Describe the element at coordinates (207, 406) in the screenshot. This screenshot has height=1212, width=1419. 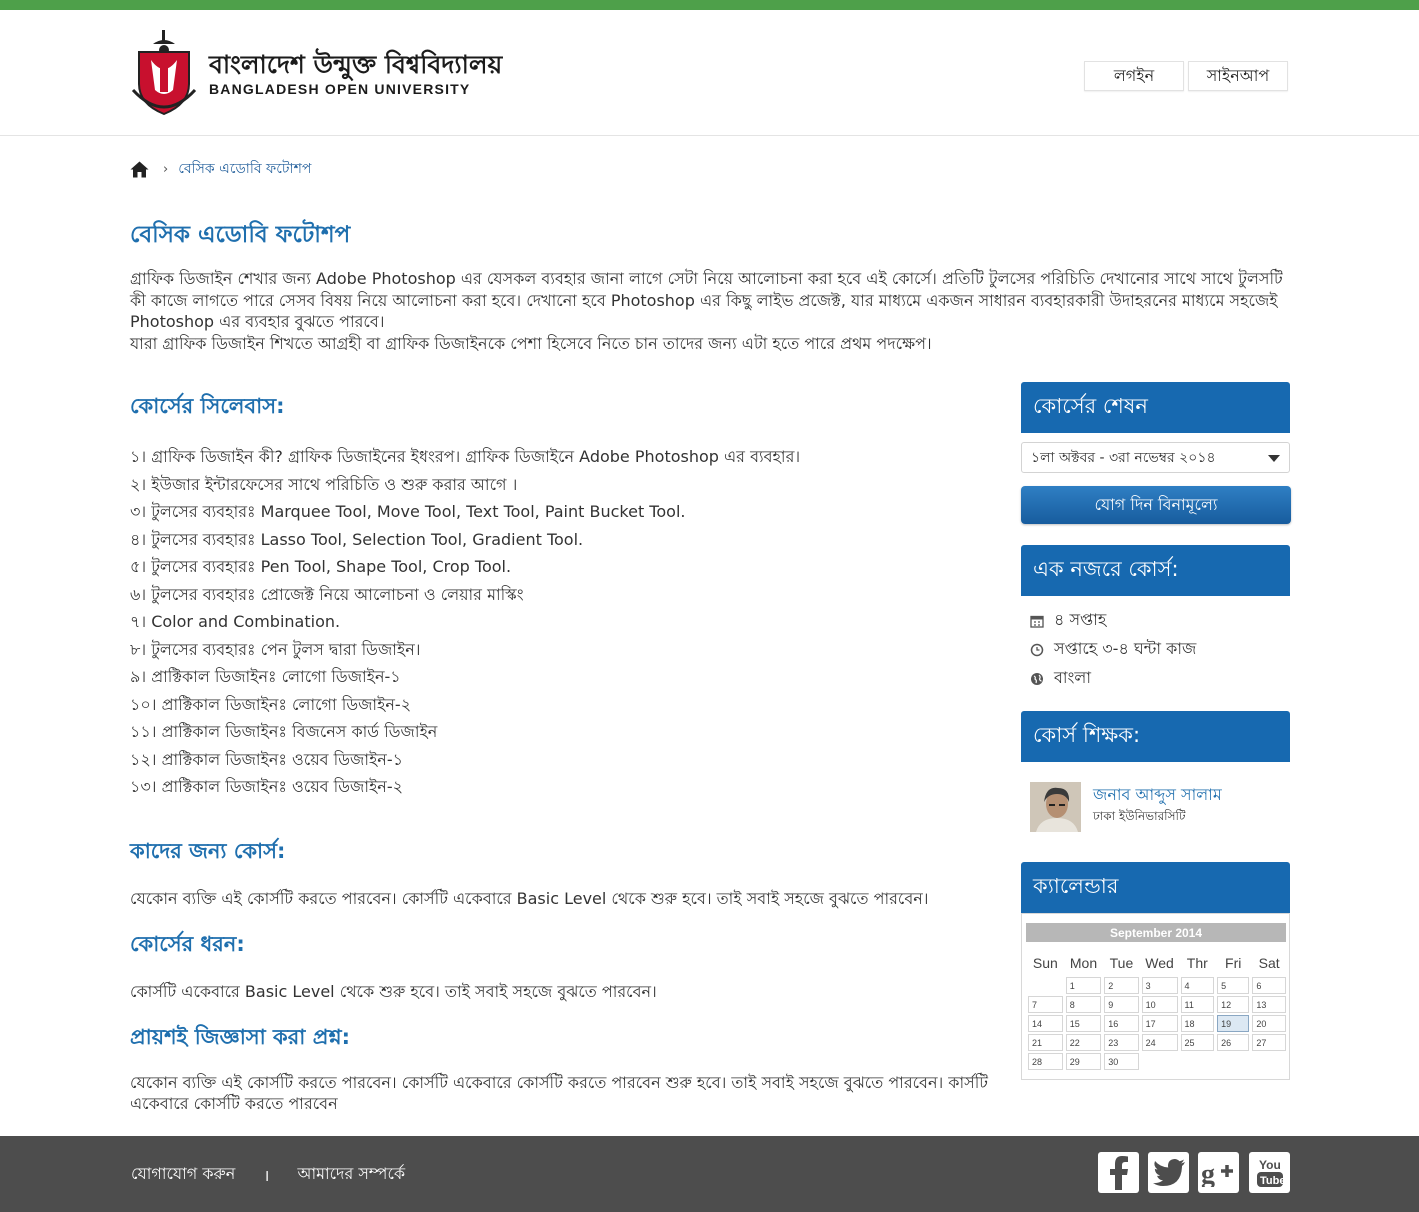
I see `syllabus-title: কোর্সের সিলেবাস:` at that location.